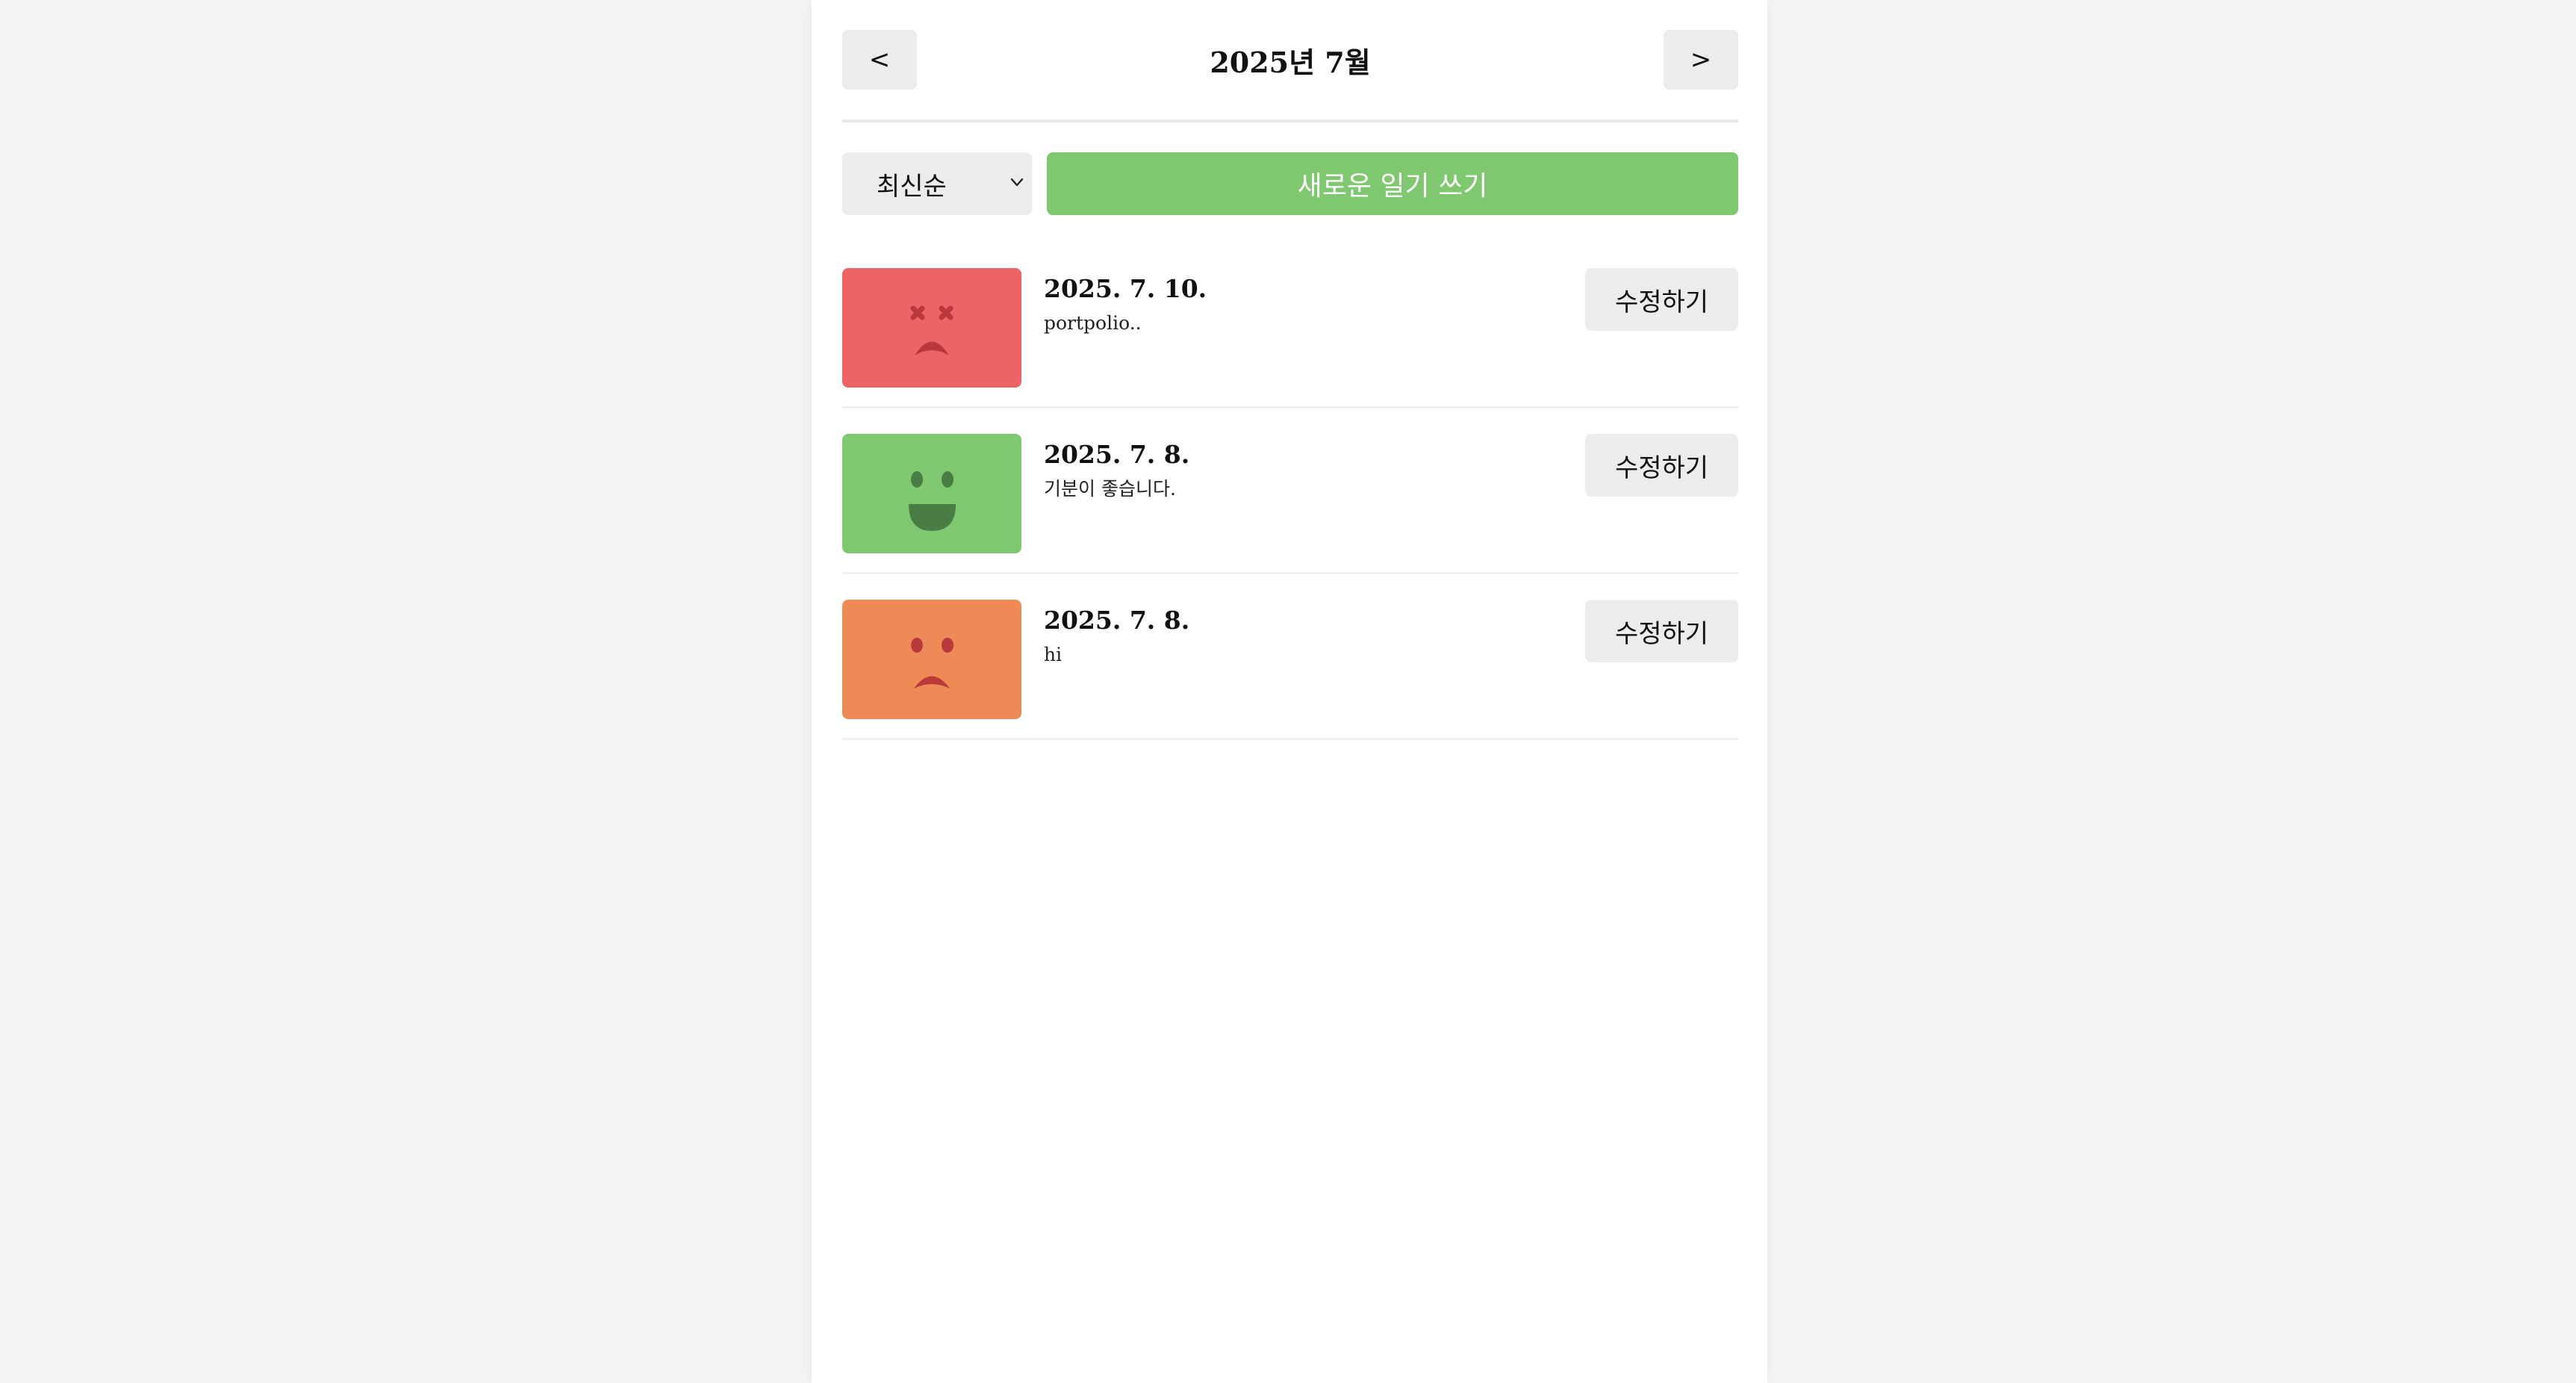  What do you see at coordinates (879, 60) in the screenshot?
I see `prev-month-button: <` at bounding box center [879, 60].